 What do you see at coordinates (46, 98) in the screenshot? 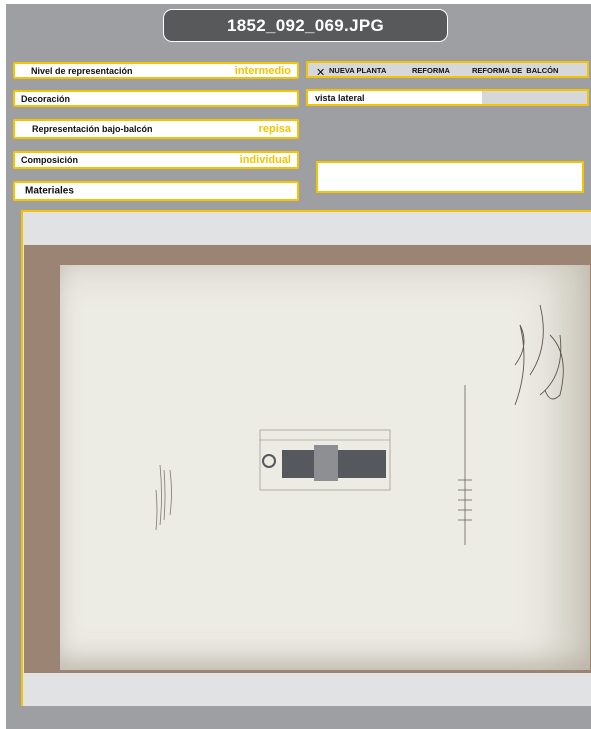
I see `decoracion-label: Decoración` at bounding box center [46, 98].